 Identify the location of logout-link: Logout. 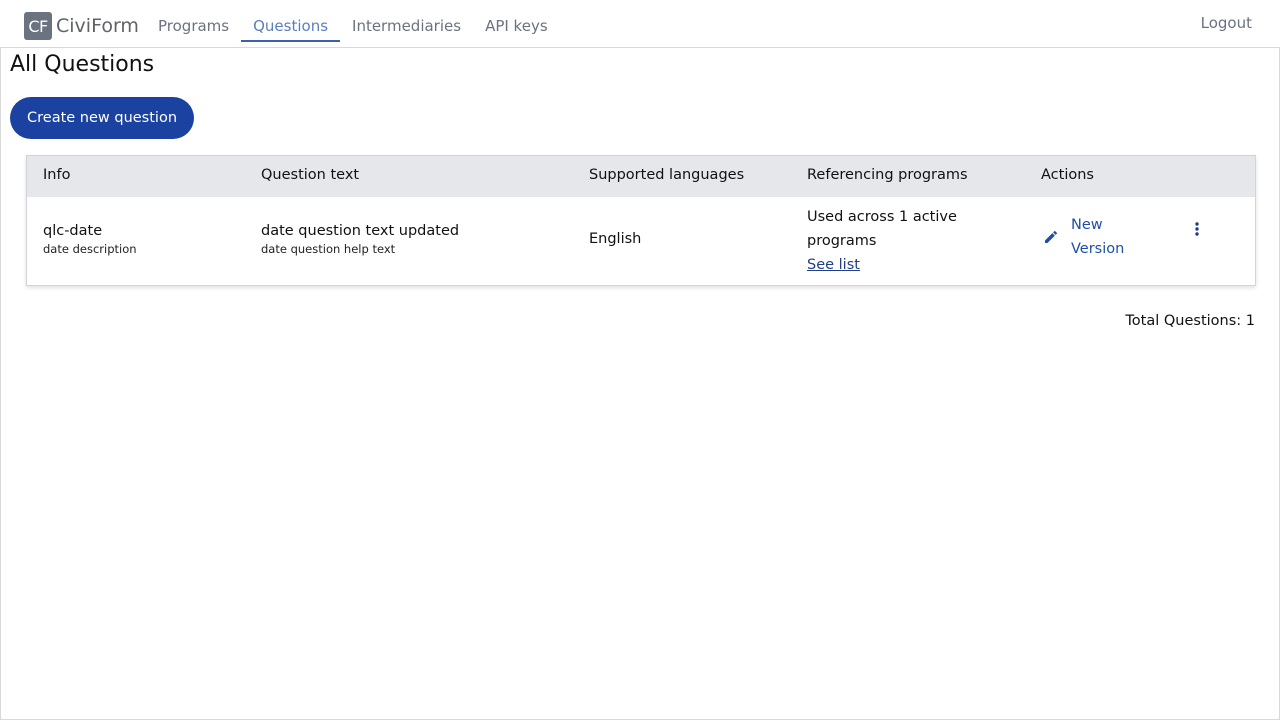
(1226, 23).